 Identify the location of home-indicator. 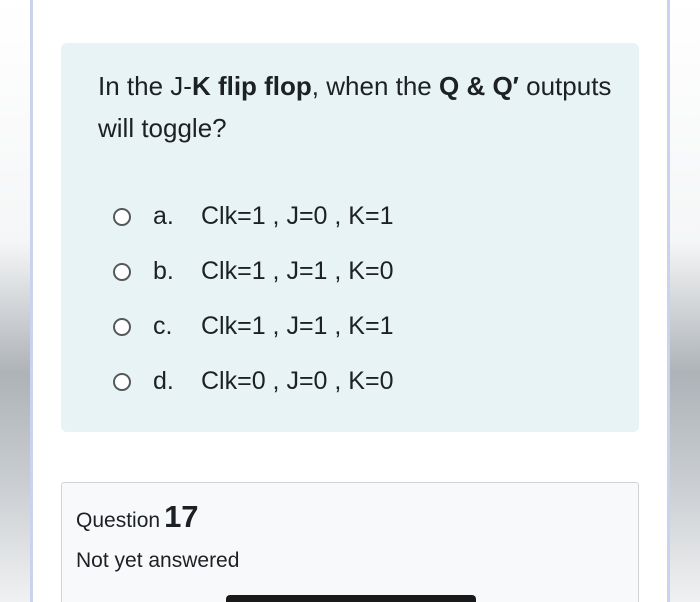
(351, 598).